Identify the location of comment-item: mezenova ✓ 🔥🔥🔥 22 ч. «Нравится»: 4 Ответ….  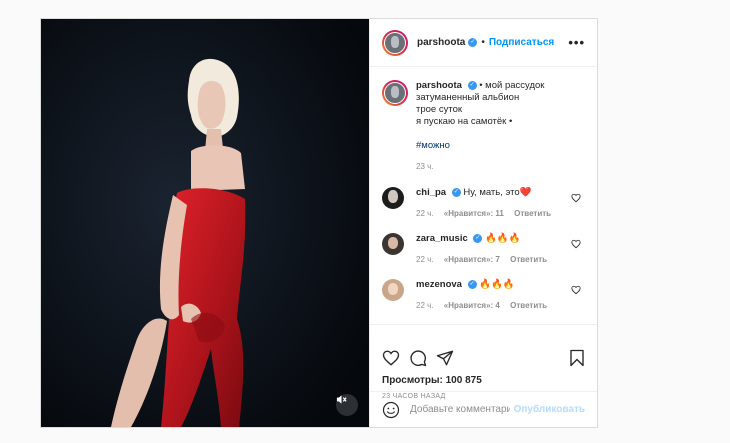
(483, 295).